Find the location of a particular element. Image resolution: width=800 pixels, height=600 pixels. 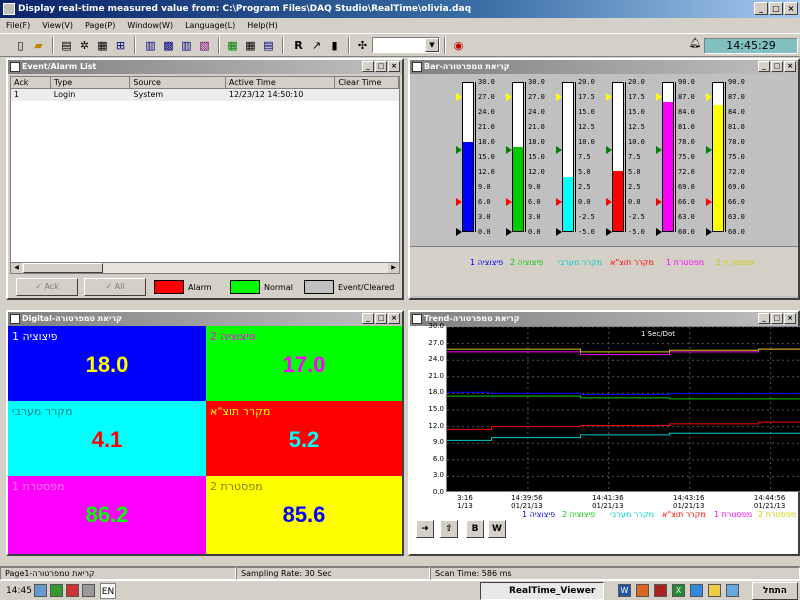

menu-window: Window(W) is located at coordinates (150, 25).